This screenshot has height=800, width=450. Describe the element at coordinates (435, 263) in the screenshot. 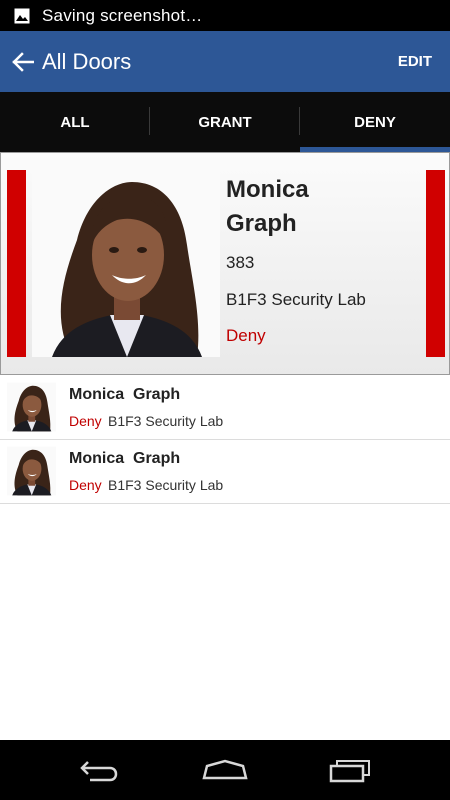

I see `deny-indicator-right` at that location.